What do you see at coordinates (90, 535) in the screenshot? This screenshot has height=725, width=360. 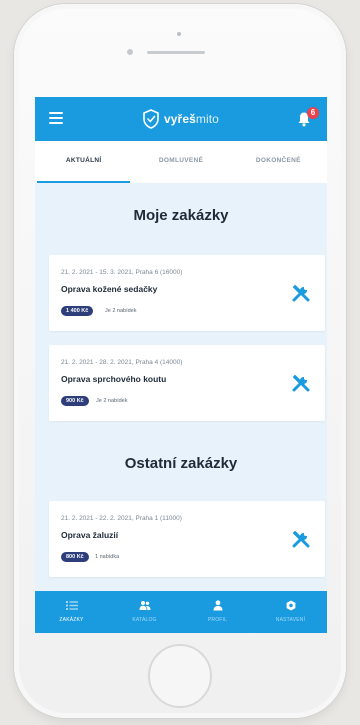 I see `order-title: Oprava žaluzií` at bounding box center [90, 535].